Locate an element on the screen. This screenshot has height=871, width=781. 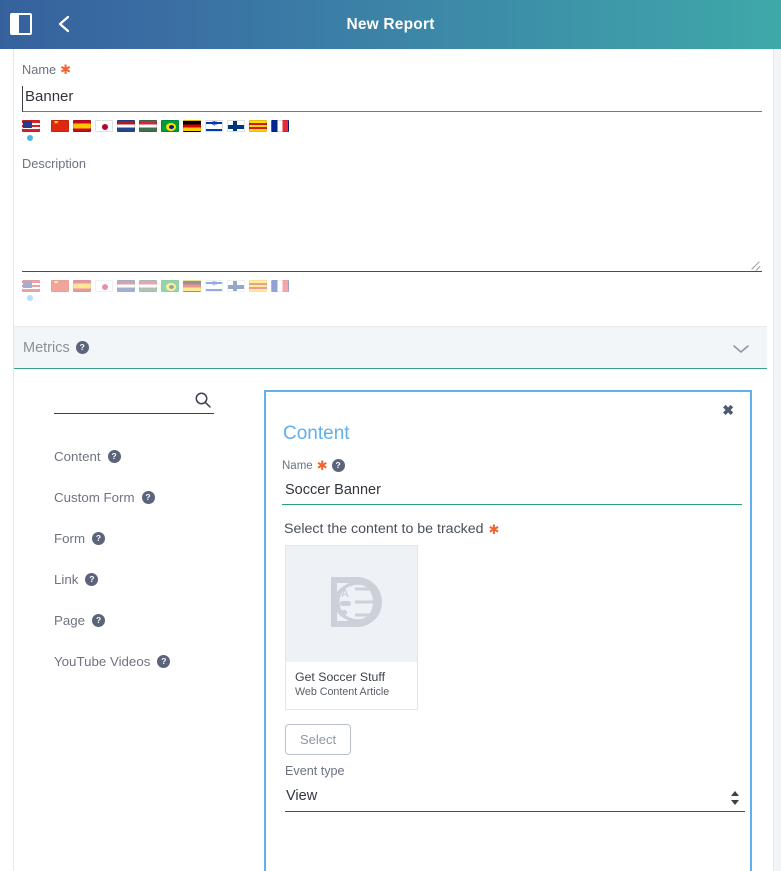
selected-language-dot is located at coordinates (30, 138).